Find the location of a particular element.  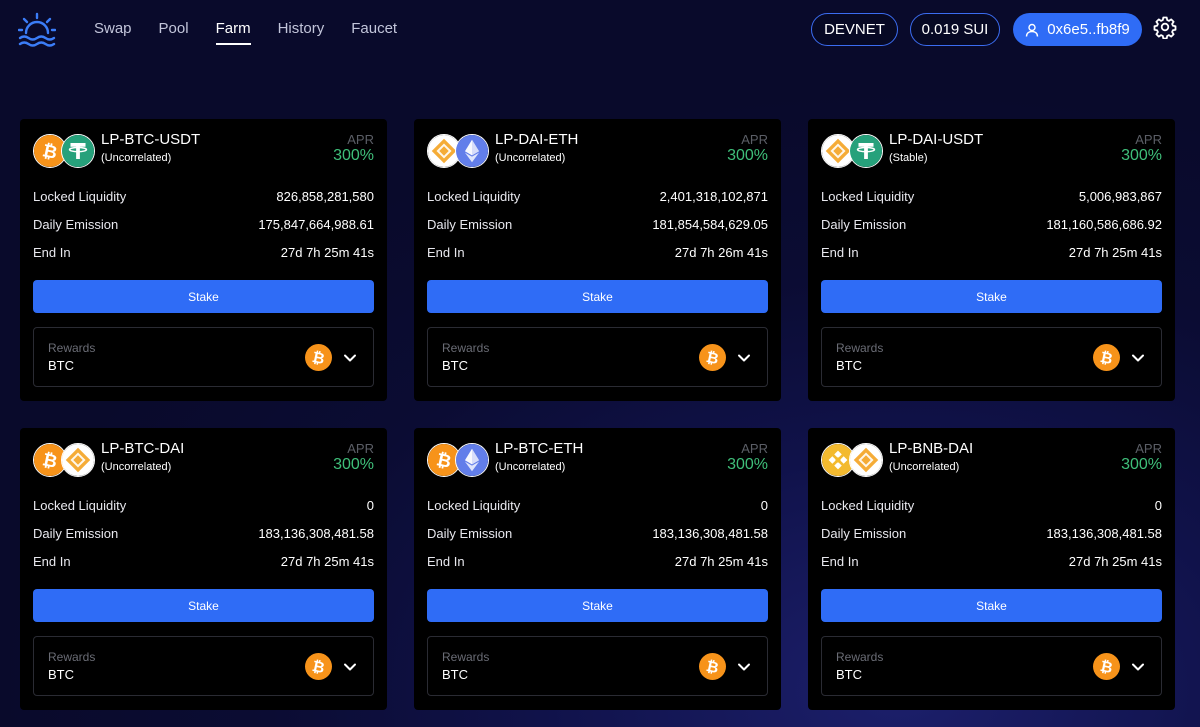

pair-name: LP-BTC-DAI is located at coordinates (143, 448).